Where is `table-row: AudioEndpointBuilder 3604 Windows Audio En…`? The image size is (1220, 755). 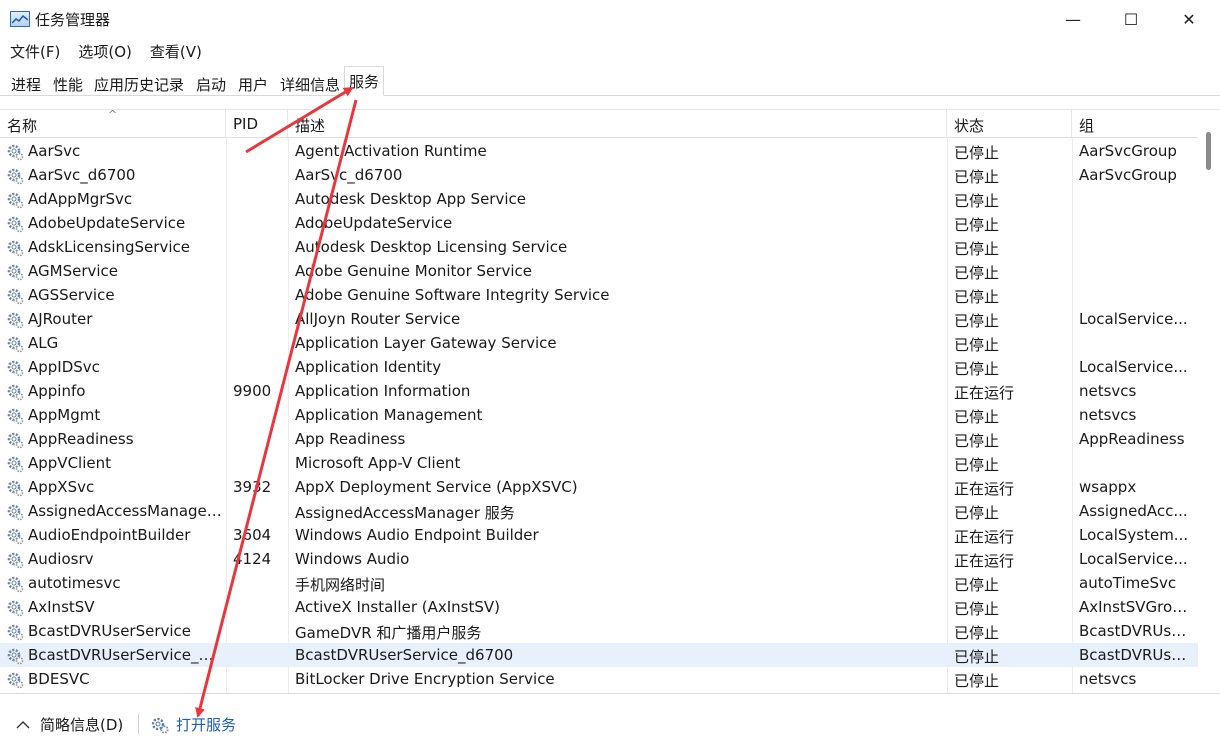
table-row: AudioEndpointBuilder 3604 Windows Audio En… is located at coordinates (599, 535).